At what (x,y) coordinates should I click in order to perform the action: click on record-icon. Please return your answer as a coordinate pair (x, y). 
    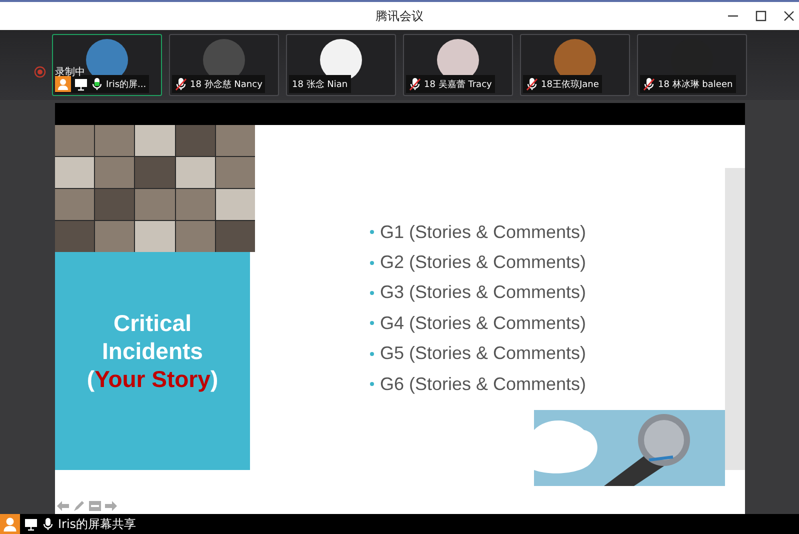
    Looking at the image, I should click on (40, 72).